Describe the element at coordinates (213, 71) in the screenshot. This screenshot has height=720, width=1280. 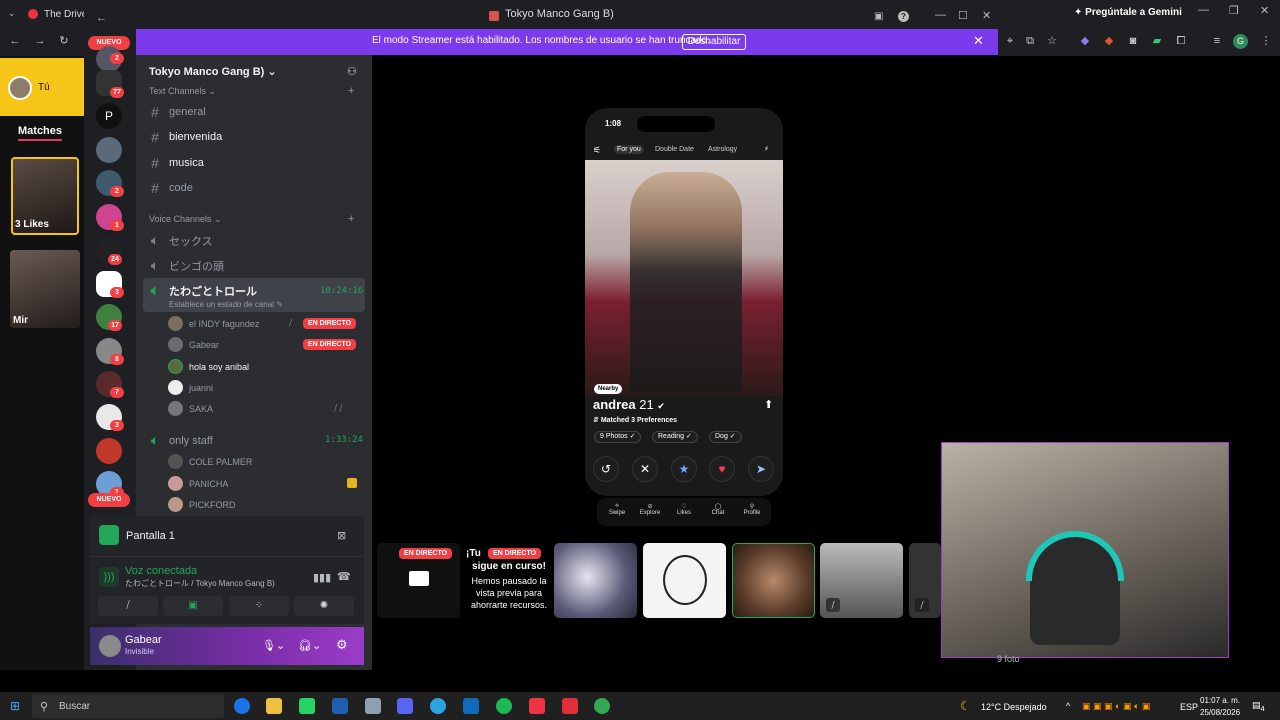
I see `guild-name: Tokyo Manco Gang B) ⌄` at that location.